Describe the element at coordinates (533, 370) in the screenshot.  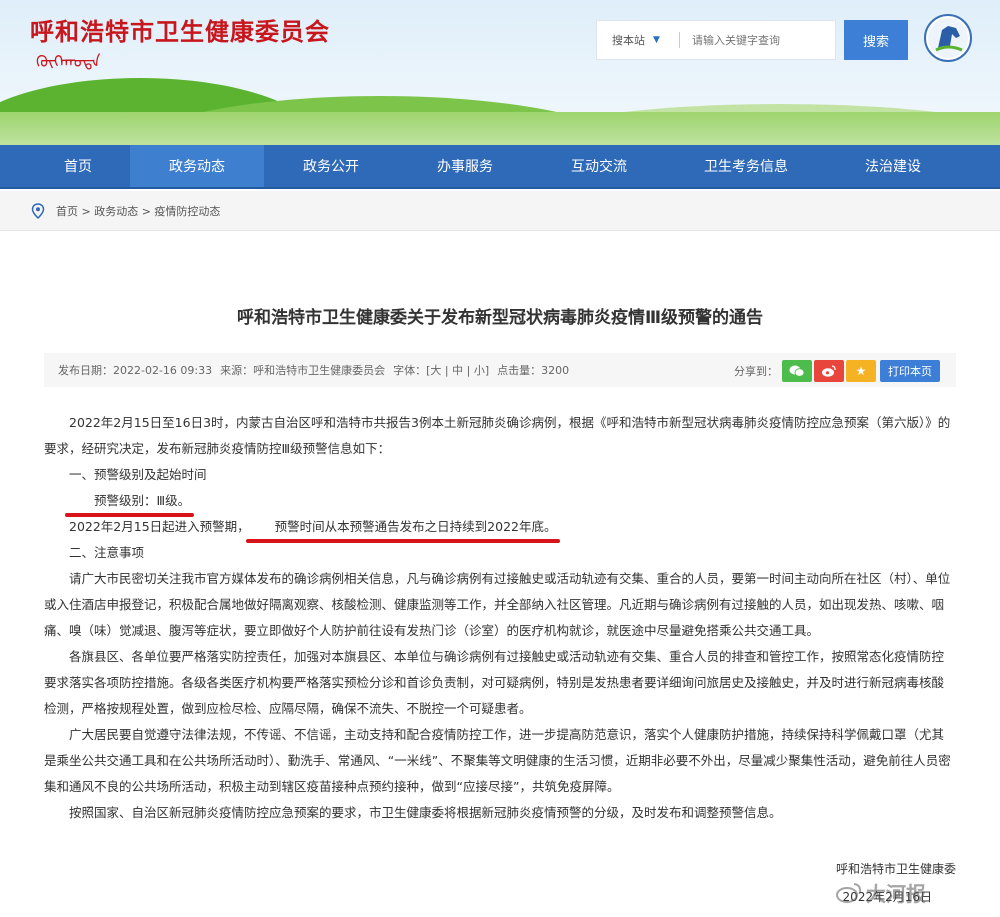
I see `click-count: 点击量：3200` at that location.